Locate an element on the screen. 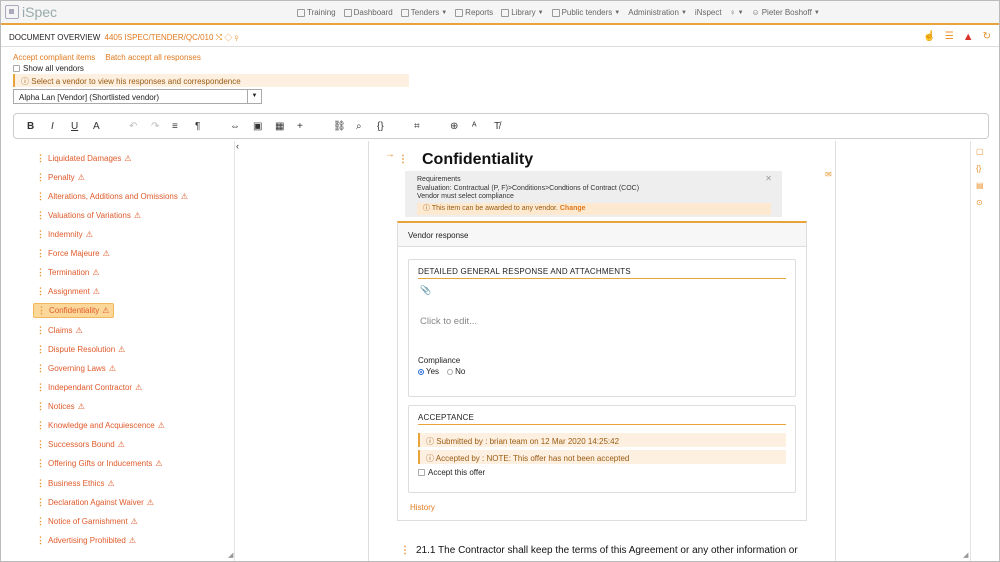  award-change-link: Change is located at coordinates (573, 208).